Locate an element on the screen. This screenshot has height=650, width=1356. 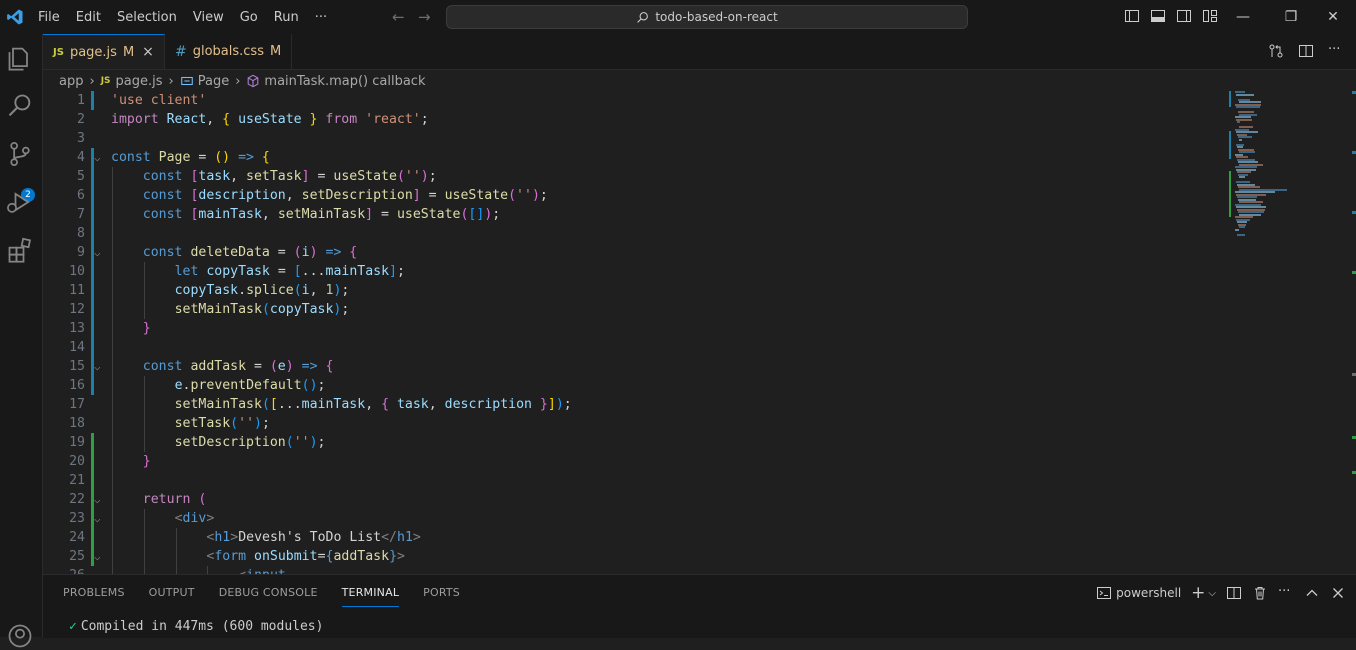
breadcrumb-symbol-page: Page is located at coordinates (213, 81).